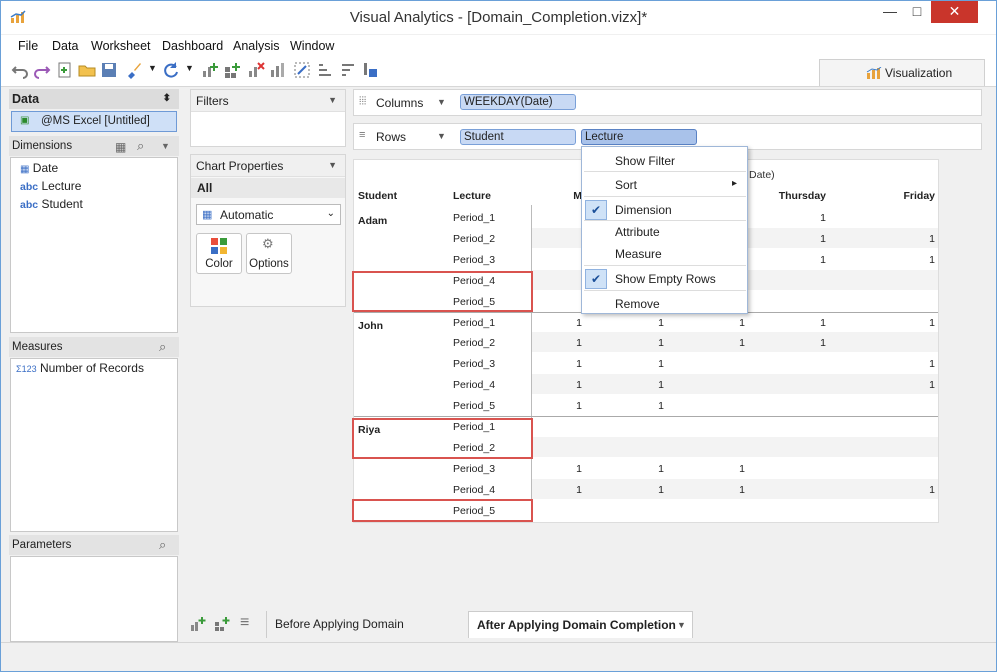  What do you see at coordinates (312, 46) in the screenshot?
I see `menu-window: Window` at bounding box center [312, 46].